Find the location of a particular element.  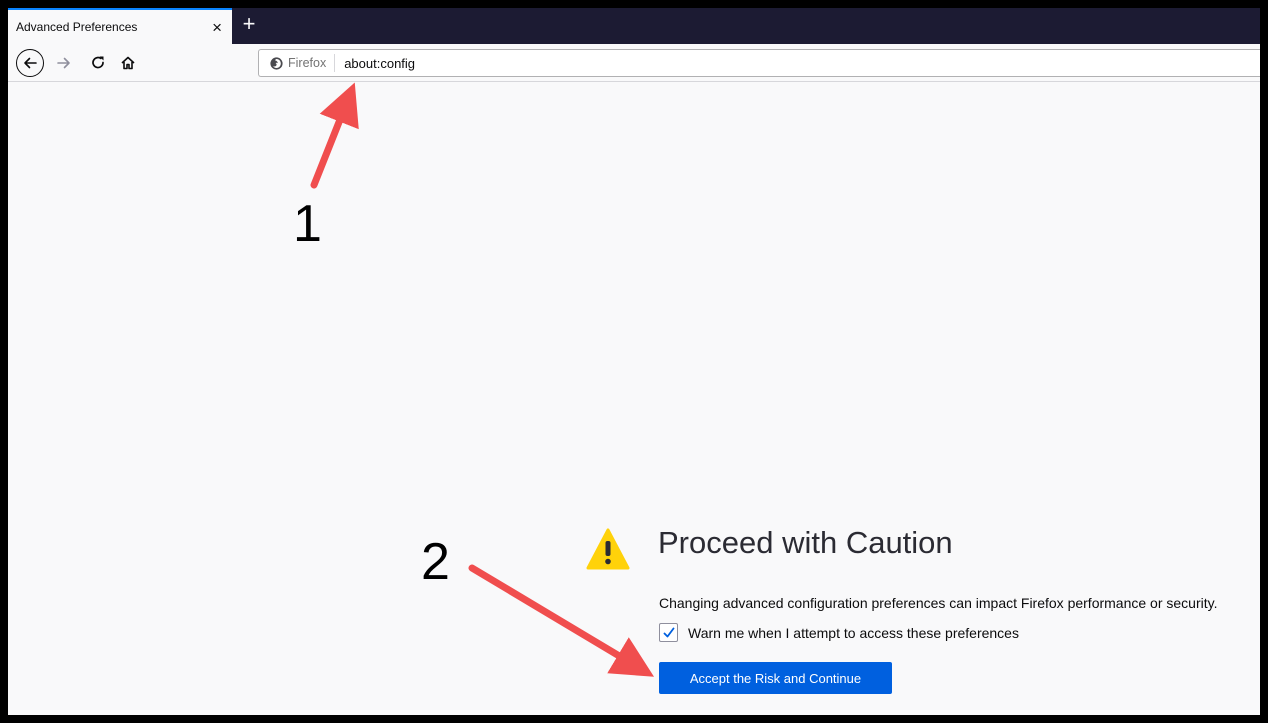

home-icon is located at coordinates (128, 63).